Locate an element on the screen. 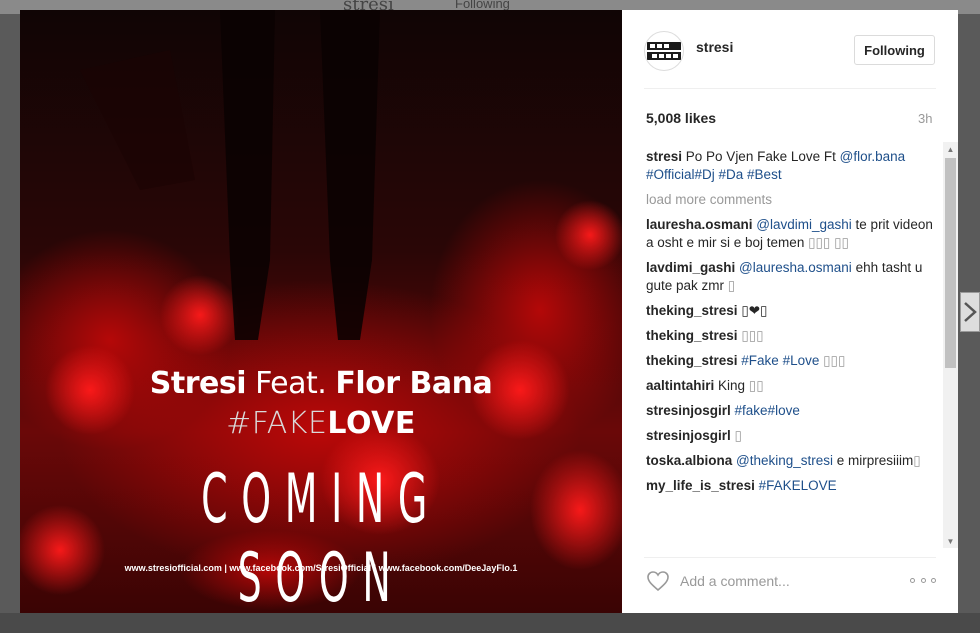  comment-mention: @lavdimi_gashi is located at coordinates (802, 224).